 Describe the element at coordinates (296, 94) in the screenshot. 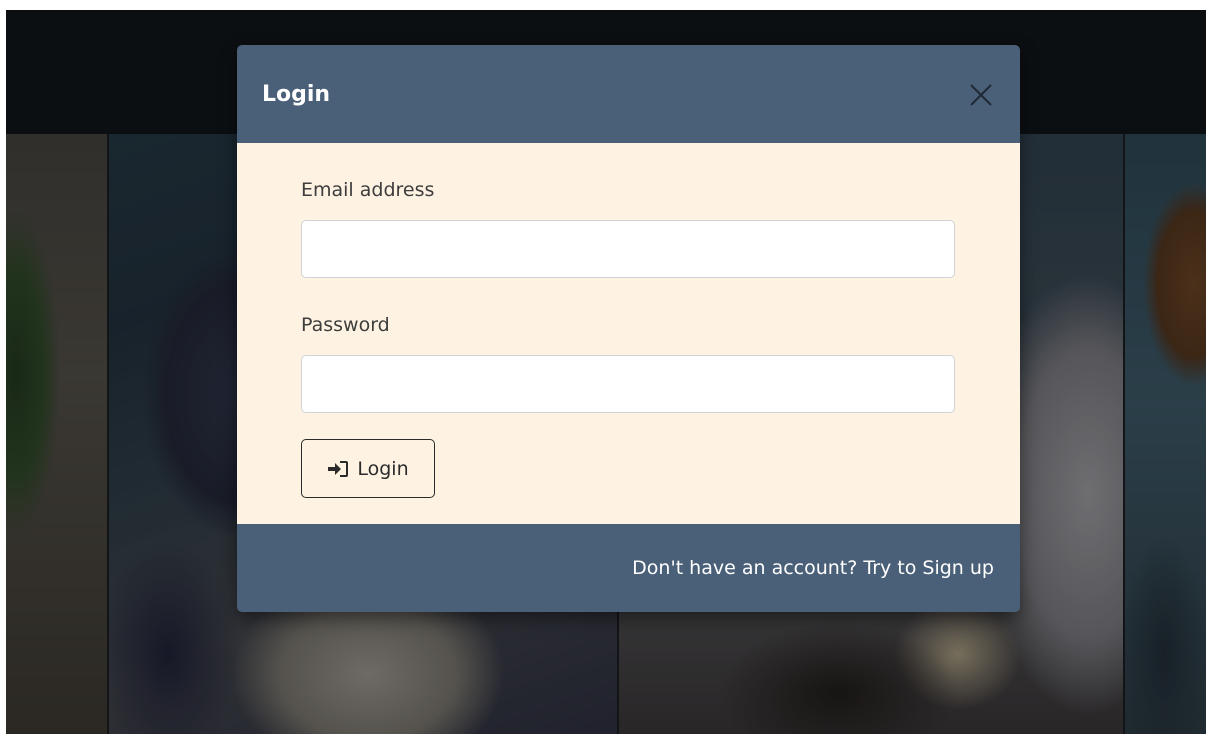

I see `modal-title: Login` at that location.